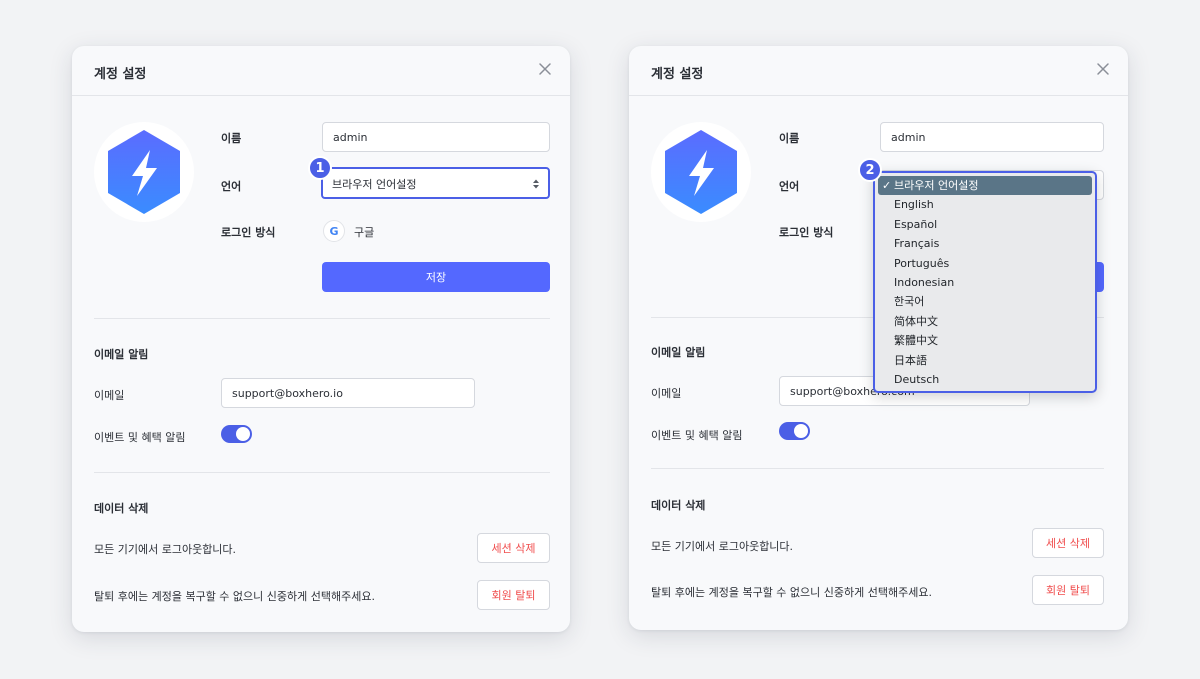 This screenshot has height=679, width=1200. Describe the element at coordinates (435, 183) in the screenshot. I see `language-select: 브라우저 언어설정` at that location.